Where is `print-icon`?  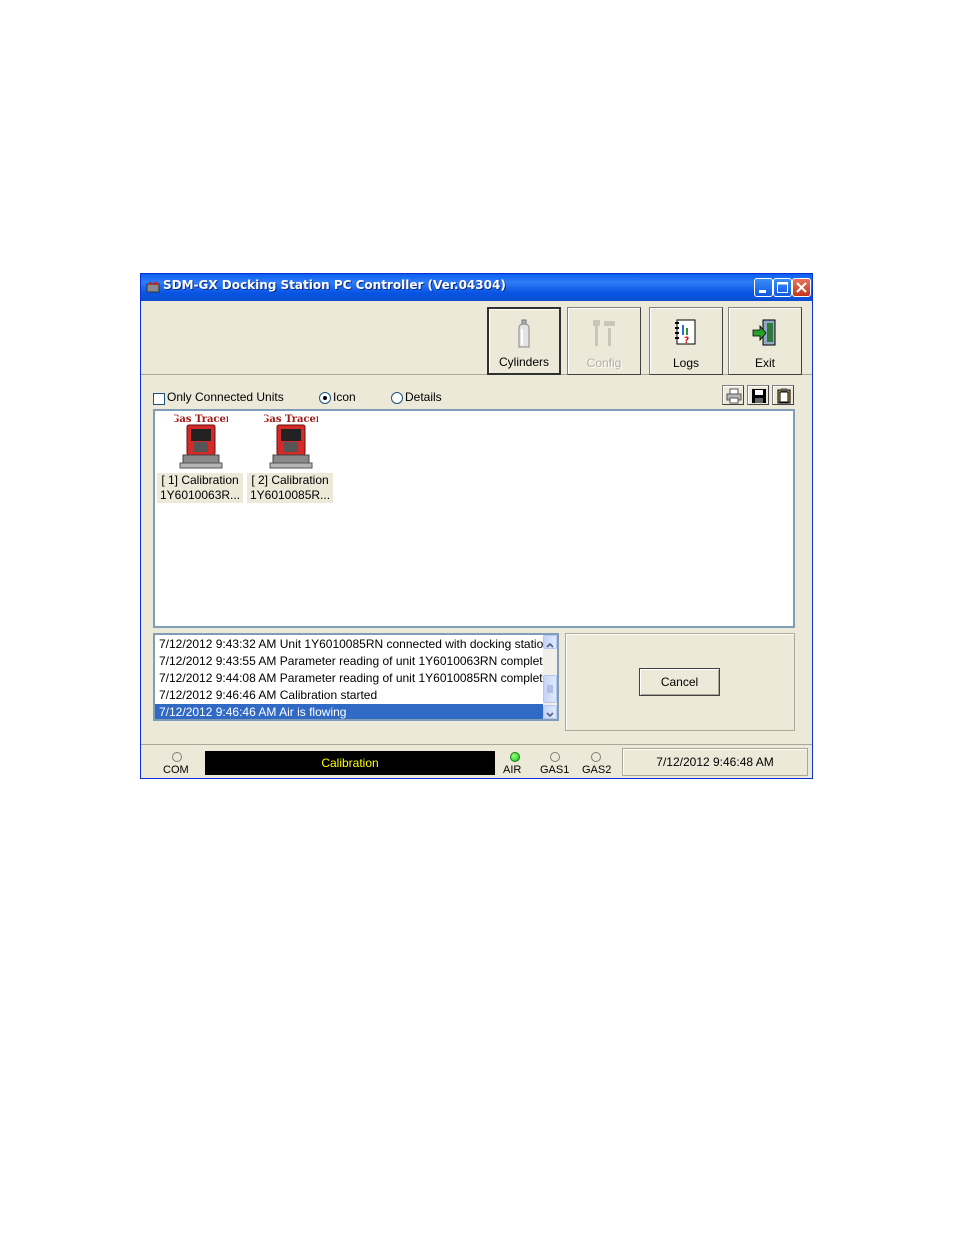 print-icon is located at coordinates (734, 396).